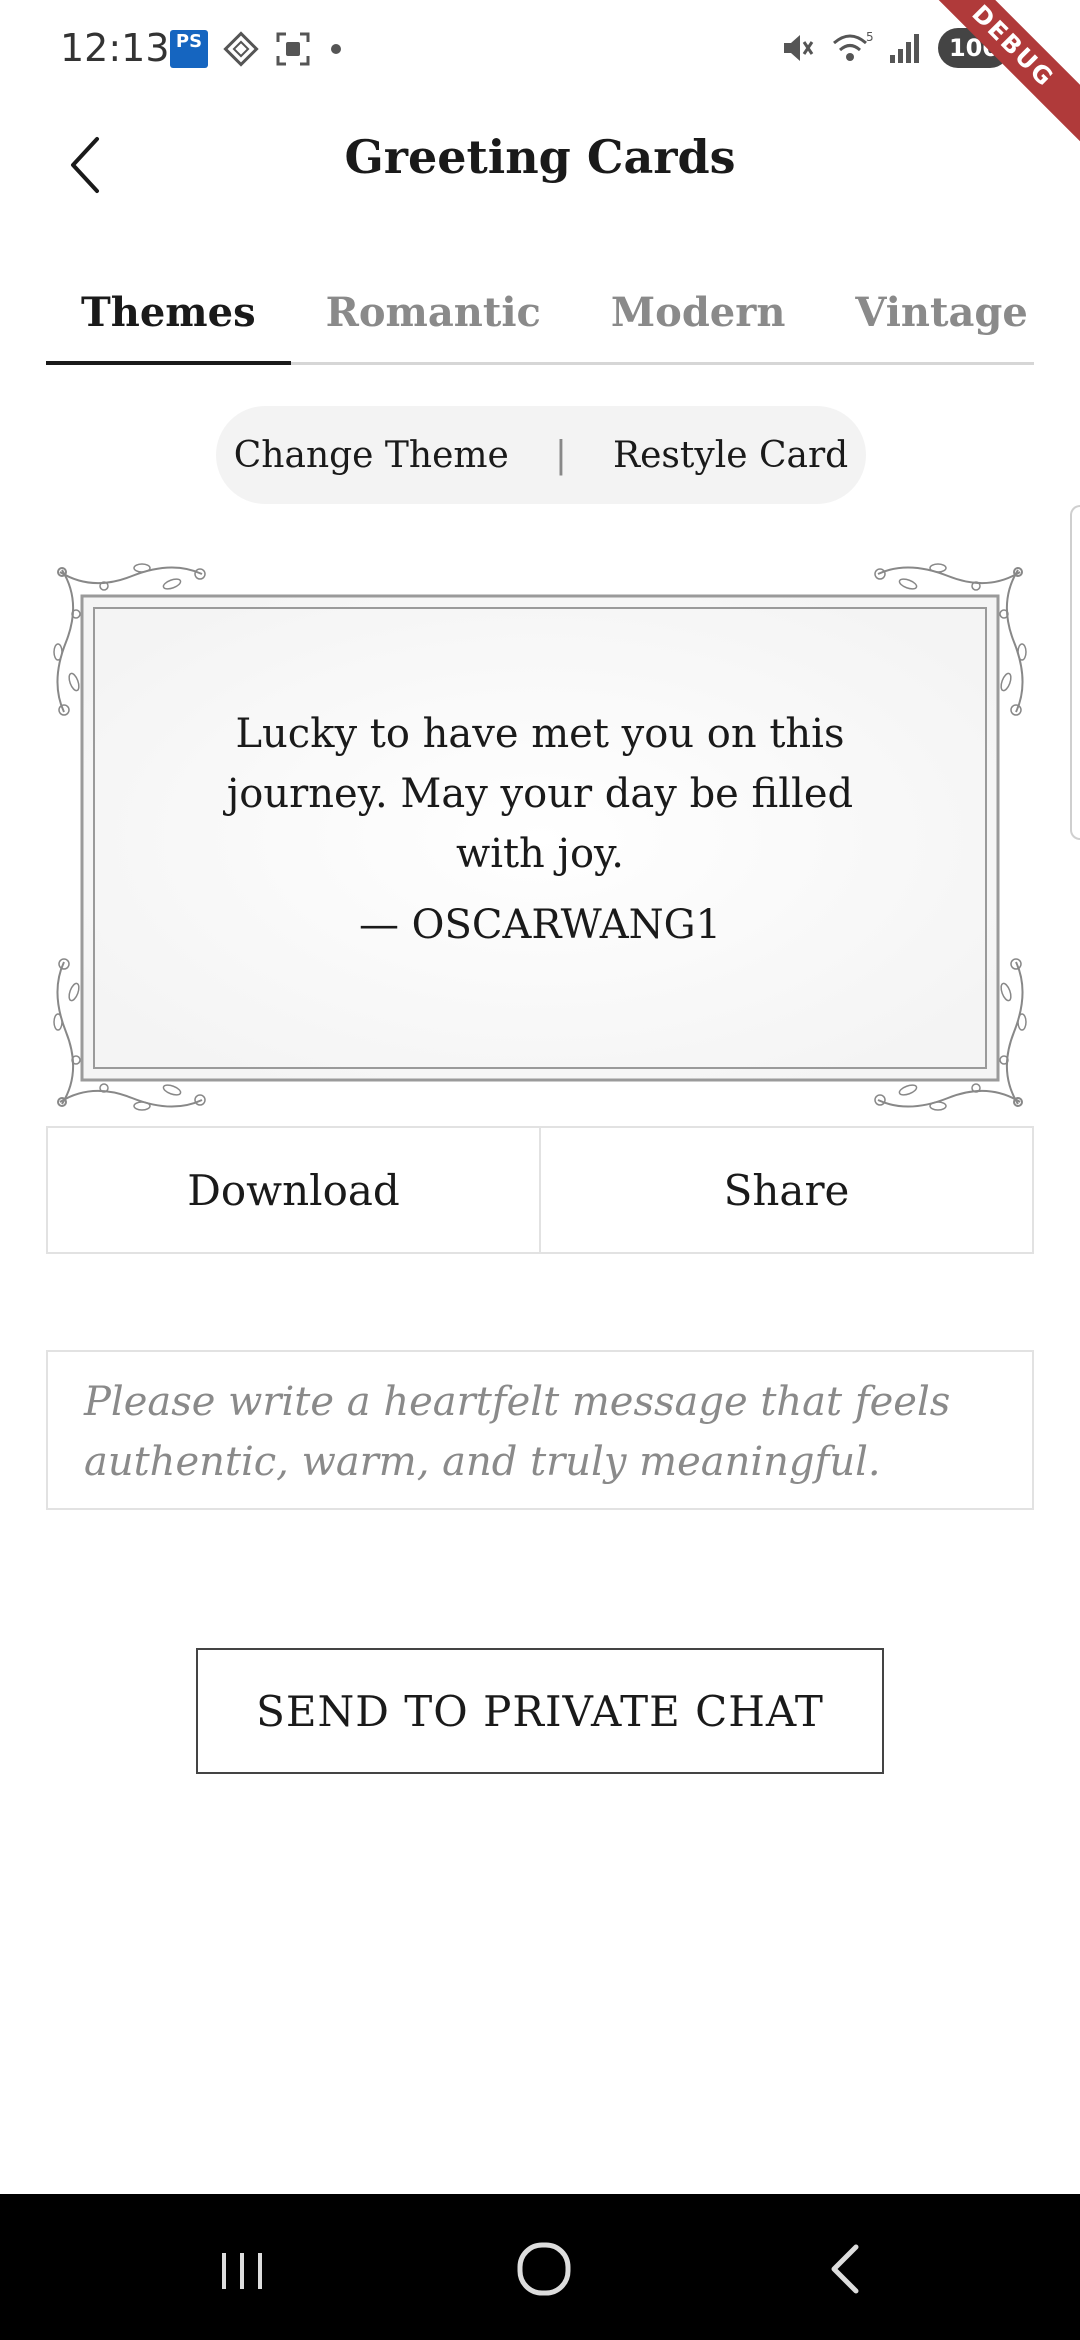 The width and height of the screenshot is (1080, 2340). What do you see at coordinates (941, 312) in the screenshot?
I see `tab-vintage: Vintage` at bounding box center [941, 312].